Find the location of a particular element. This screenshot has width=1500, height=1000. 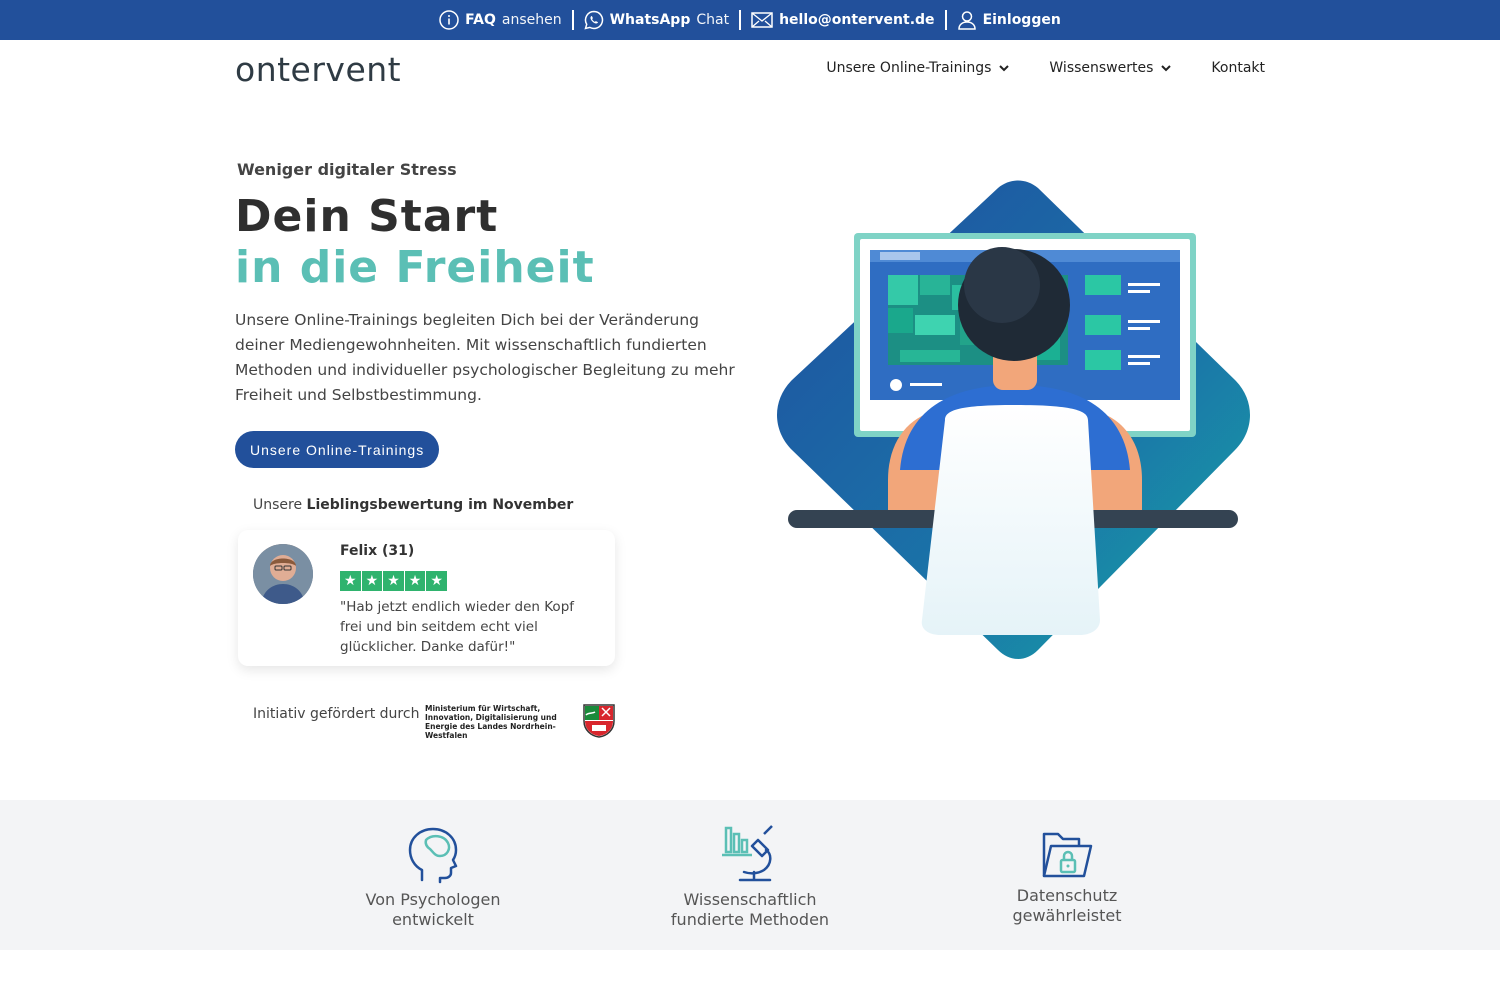

feature-line2: fundierte Methoden is located at coordinates (750, 919).